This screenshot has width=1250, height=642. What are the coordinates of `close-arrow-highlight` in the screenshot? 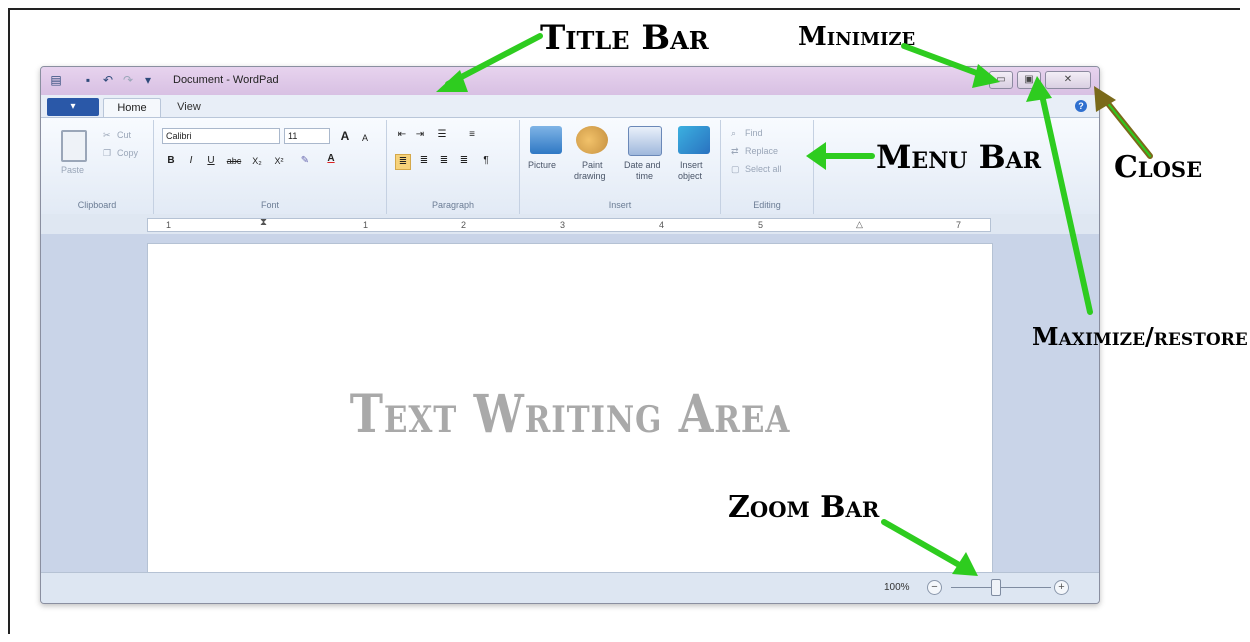 It's located at (1126, 126).